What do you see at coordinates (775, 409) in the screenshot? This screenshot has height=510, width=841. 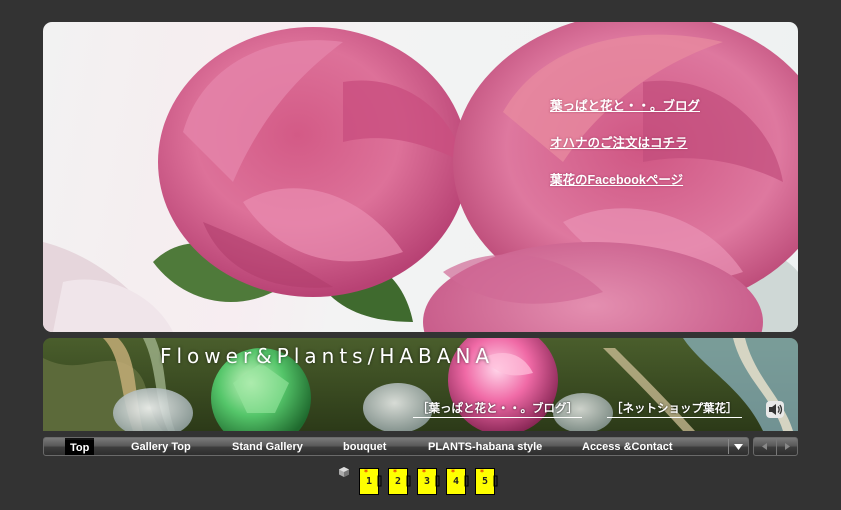 I see `speaker-icon` at bounding box center [775, 409].